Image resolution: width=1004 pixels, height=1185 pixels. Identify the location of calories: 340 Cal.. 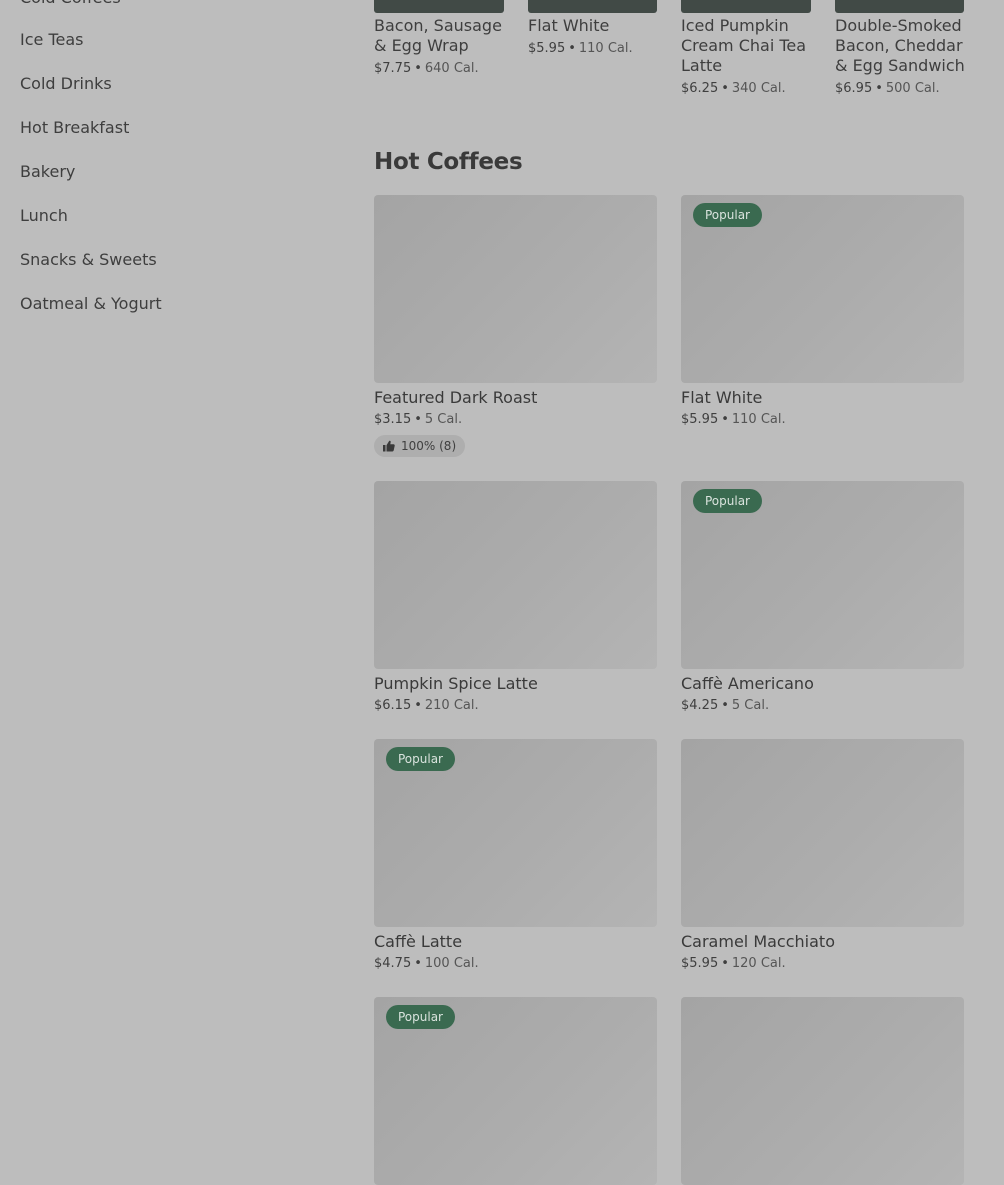
(758, 88).